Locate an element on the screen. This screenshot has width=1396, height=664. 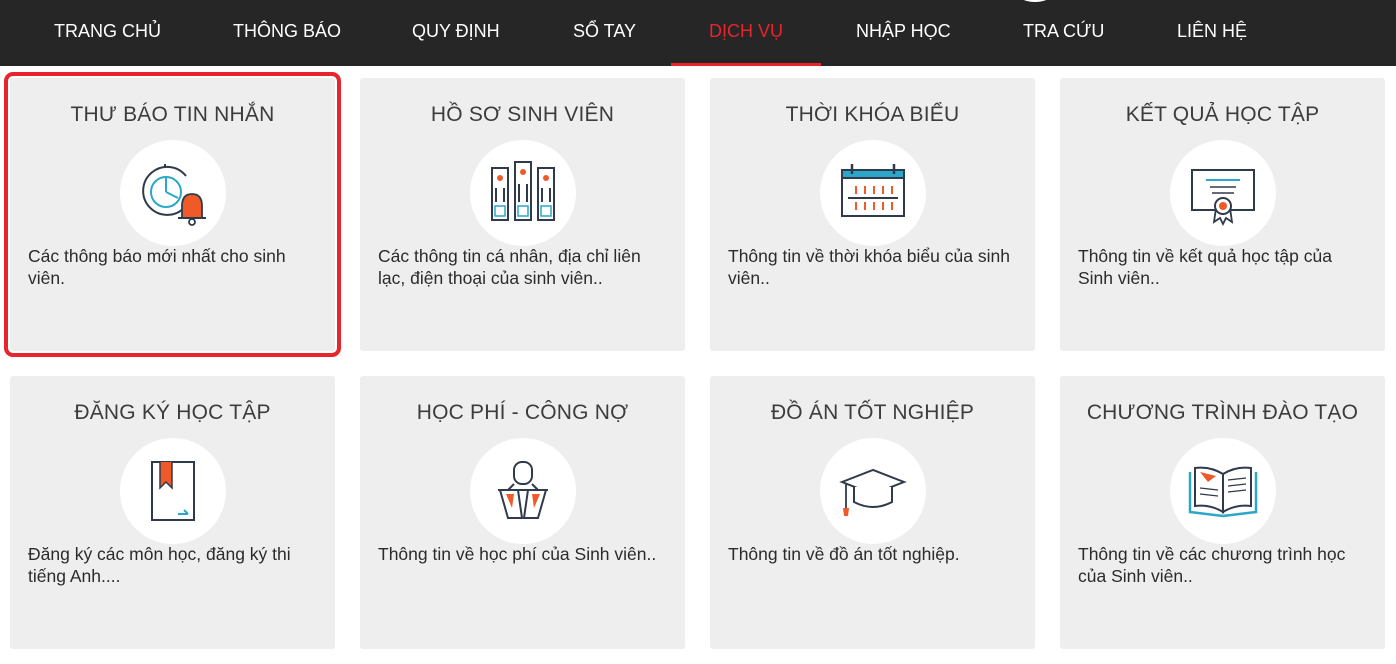
card-title: CHƯƠNG TRÌNH ĐÀO TẠO is located at coordinates (1222, 412).